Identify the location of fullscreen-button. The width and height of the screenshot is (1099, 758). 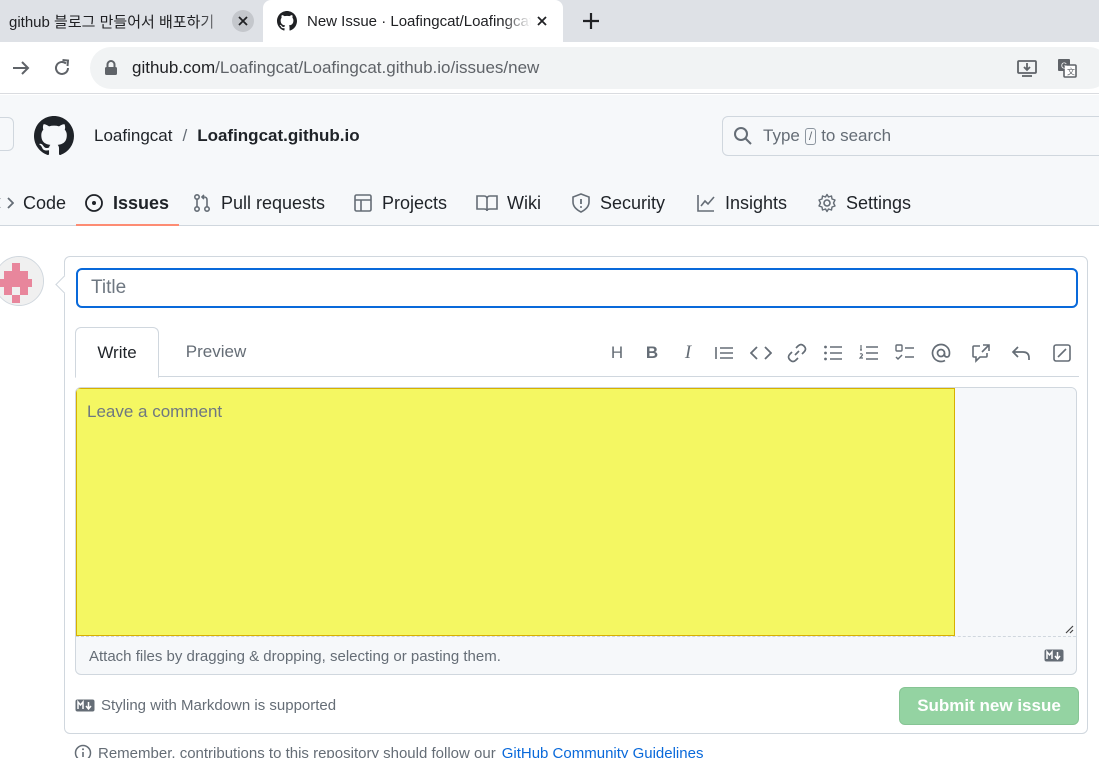
(1062, 353).